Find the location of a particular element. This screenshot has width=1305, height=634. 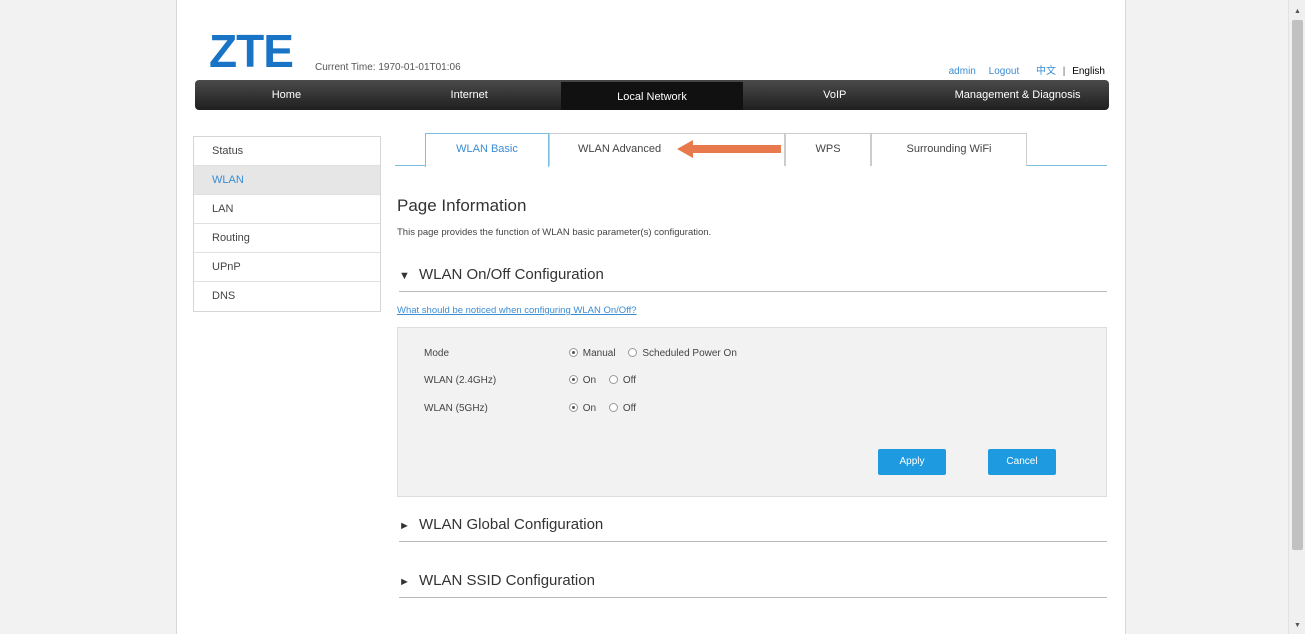

wlan24-label: WLAN (2.4GHz) is located at coordinates (460, 380).